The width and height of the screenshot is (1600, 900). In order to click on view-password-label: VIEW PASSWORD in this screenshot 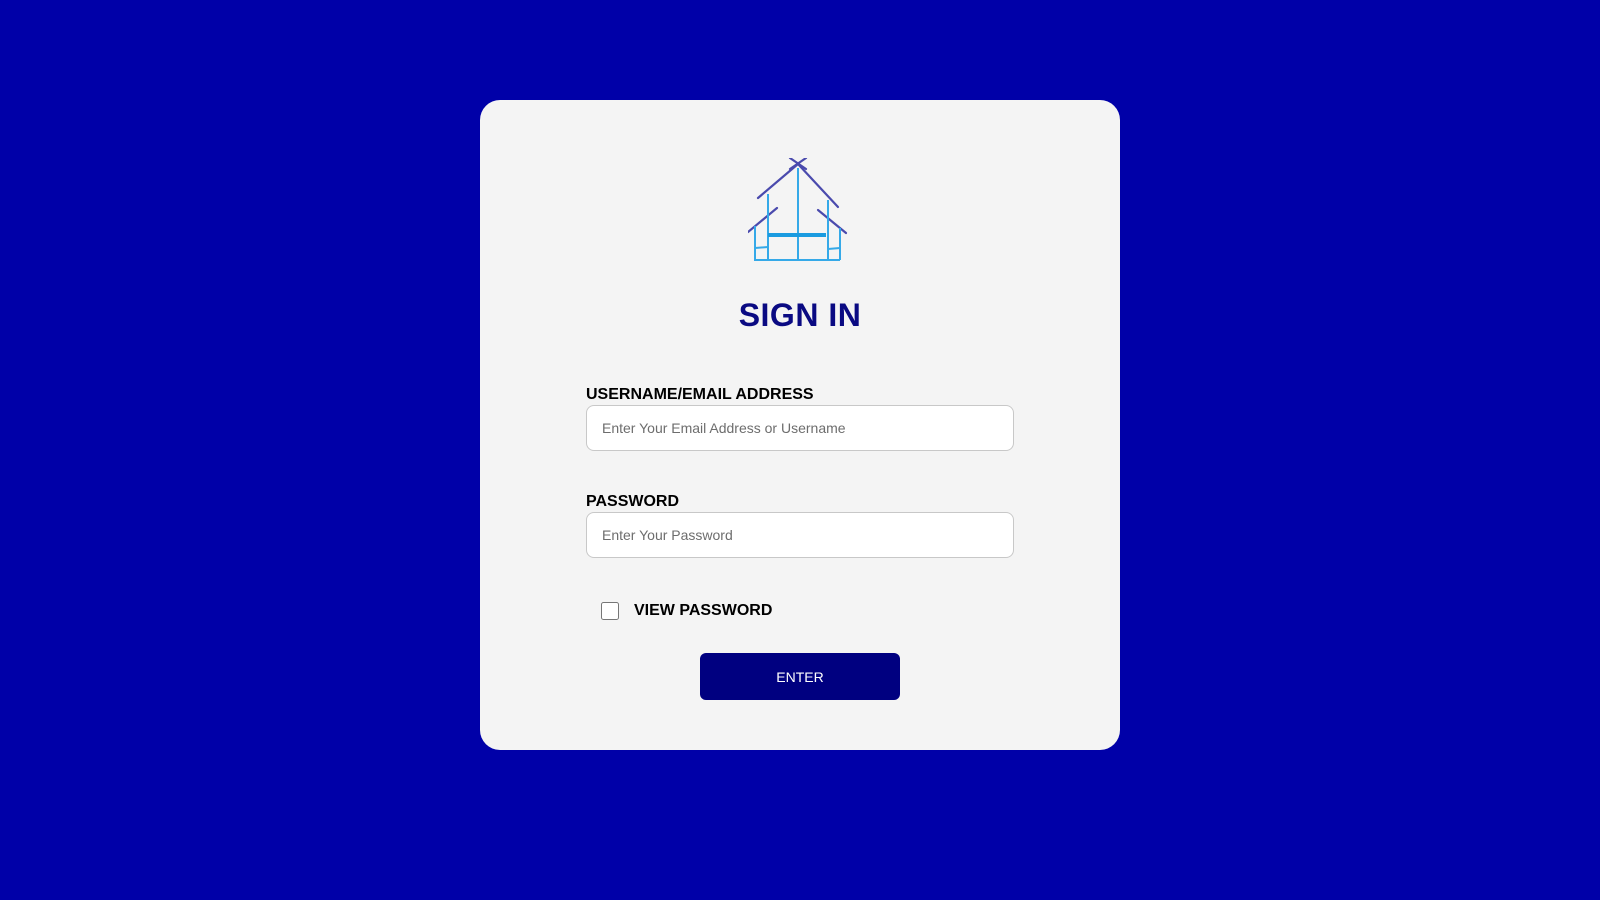, I will do `click(703, 611)`.